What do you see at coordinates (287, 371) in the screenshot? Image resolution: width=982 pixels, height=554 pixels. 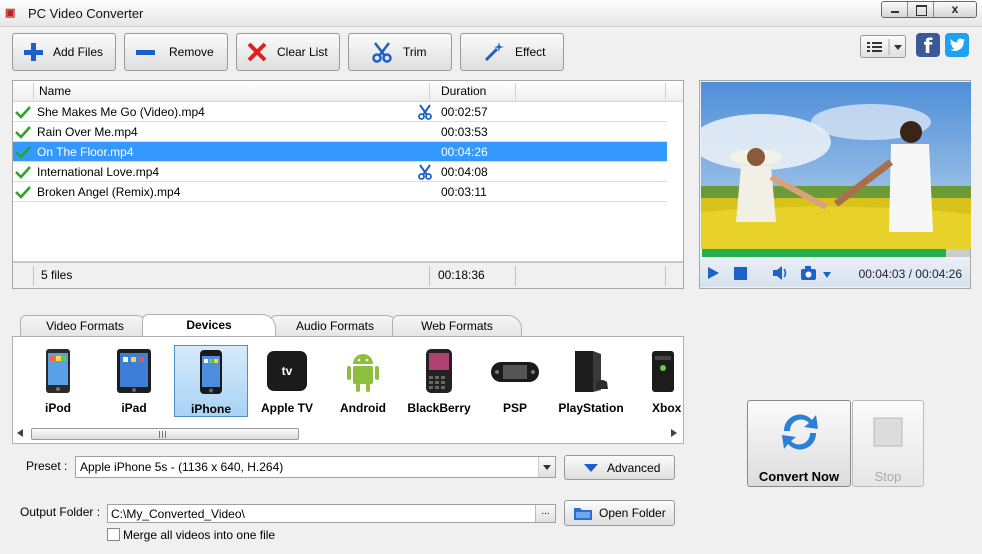 I see `appletv-icon: tv` at bounding box center [287, 371].